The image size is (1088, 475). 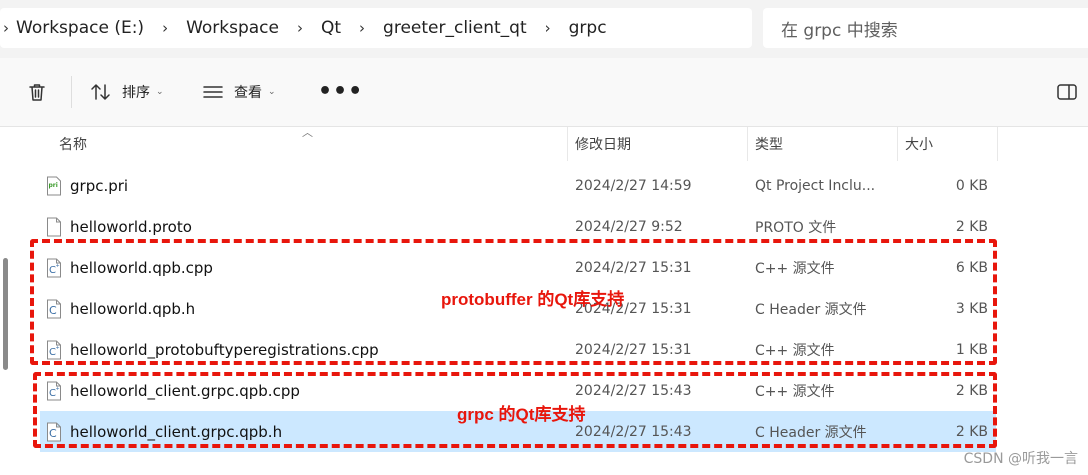 What do you see at coordinates (769, 144) in the screenshot?
I see `column-header-type: 类型` at bounding box center [769, 144].